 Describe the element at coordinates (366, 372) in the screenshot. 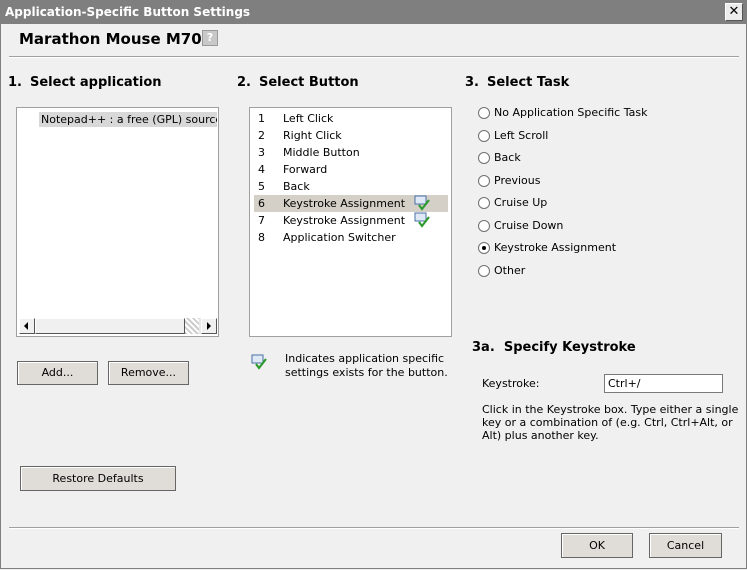

I see `legend-line-2: settings exists for the button.` at that location.